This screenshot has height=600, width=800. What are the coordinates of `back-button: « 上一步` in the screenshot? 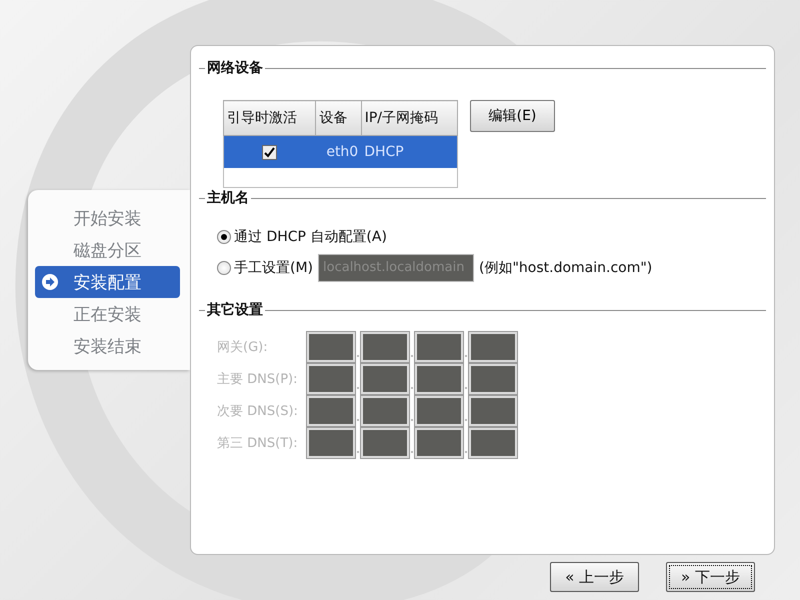 It's located at (595, 577).